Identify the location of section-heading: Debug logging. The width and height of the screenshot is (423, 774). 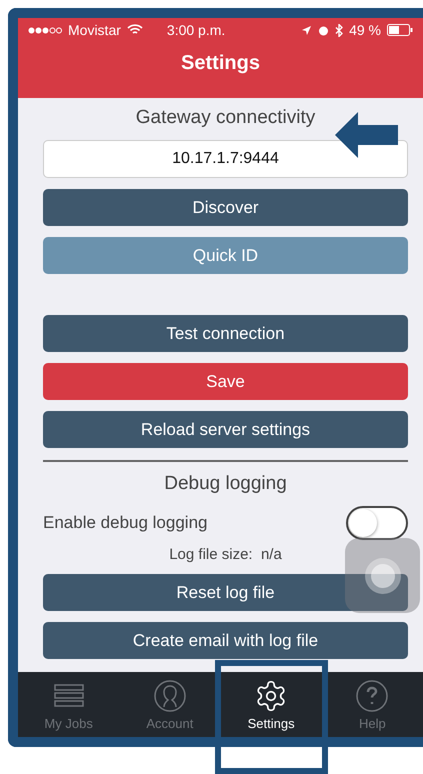
(225, 484).